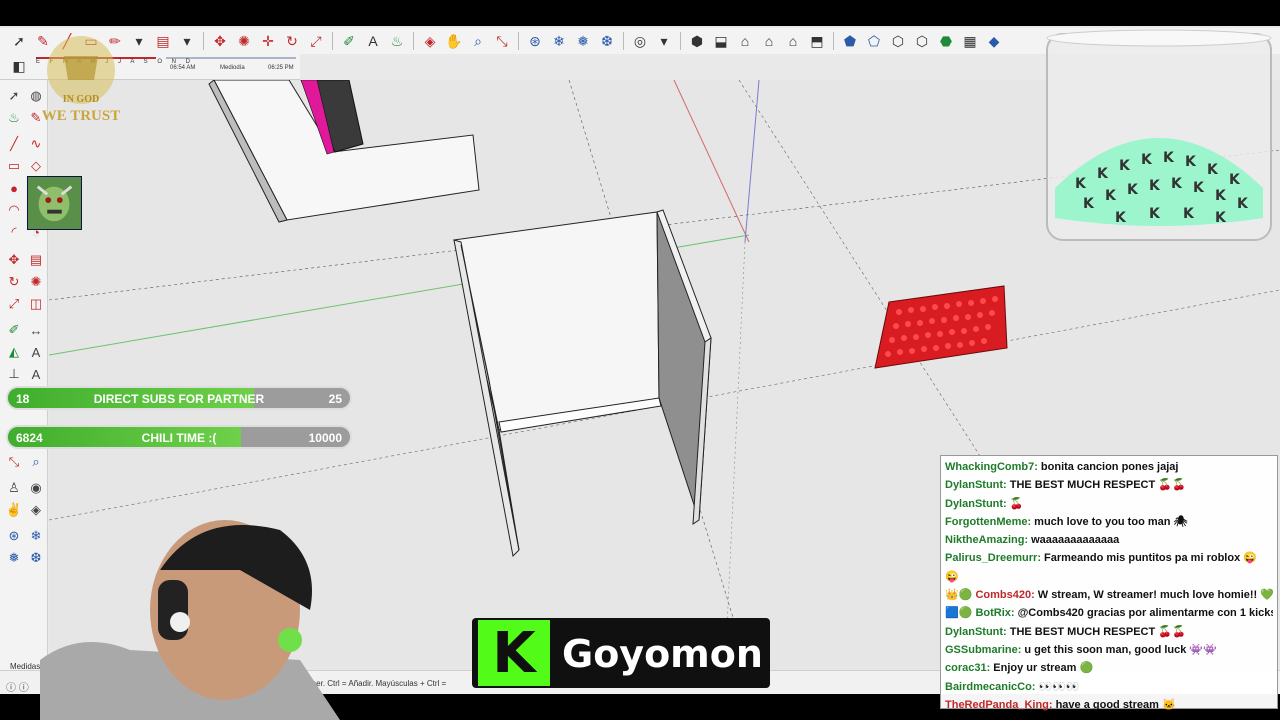 This screenshot has width=1280, height=720. What do you see at coordinates (430, 41) in the screenshot?
I see `orbit-tool-icon: ◈` at bounding box center [430, 41].